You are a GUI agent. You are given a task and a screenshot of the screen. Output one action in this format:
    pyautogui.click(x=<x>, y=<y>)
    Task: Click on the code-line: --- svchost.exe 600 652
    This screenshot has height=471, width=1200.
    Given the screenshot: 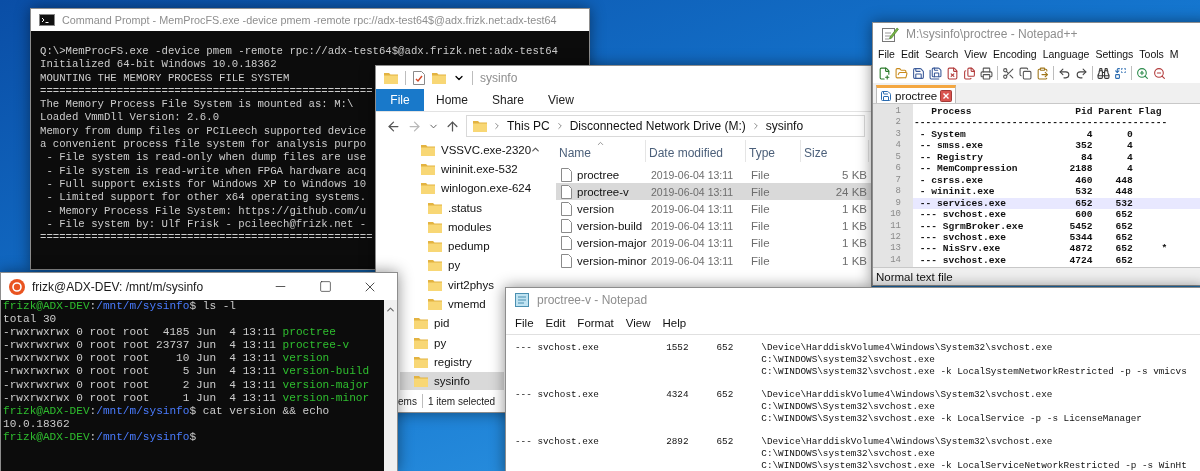 What is the action you would take?
    pyautogui.click(x=1026, y=215)
    